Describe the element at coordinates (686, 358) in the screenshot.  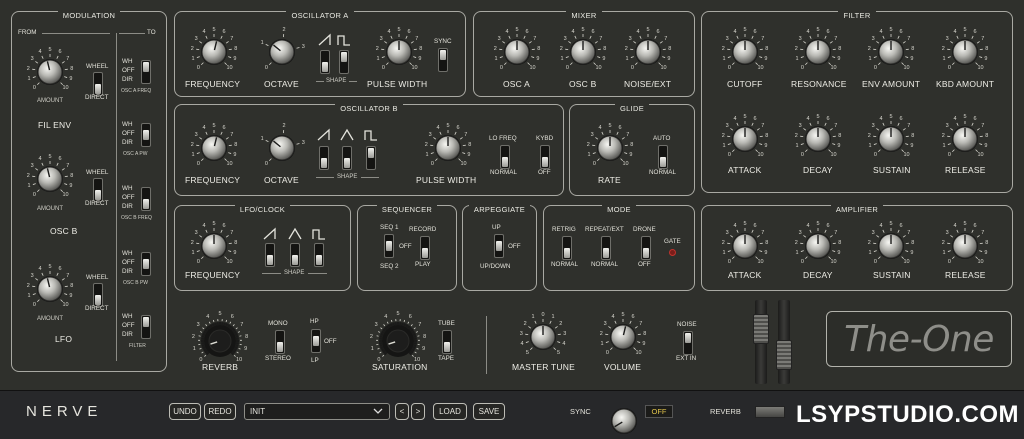
I see `ext-in-label: EXT IN` at that location.